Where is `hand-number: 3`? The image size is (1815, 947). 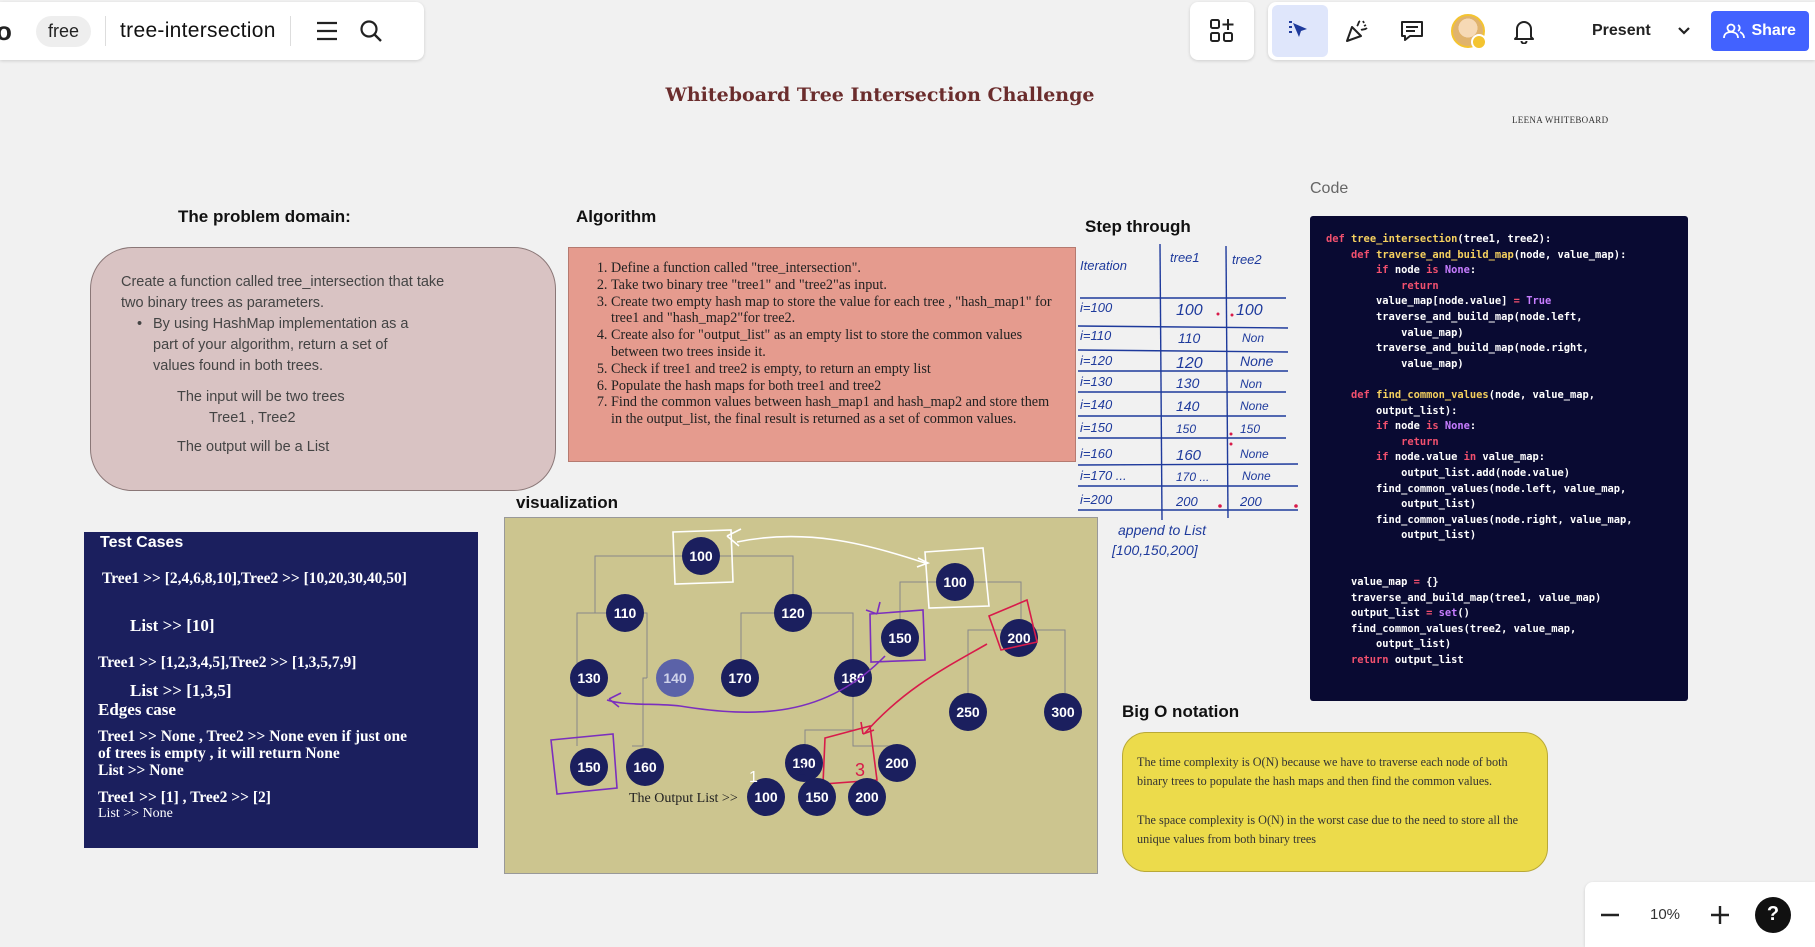
hand-number: 3 is located at coordinates (860, 770).